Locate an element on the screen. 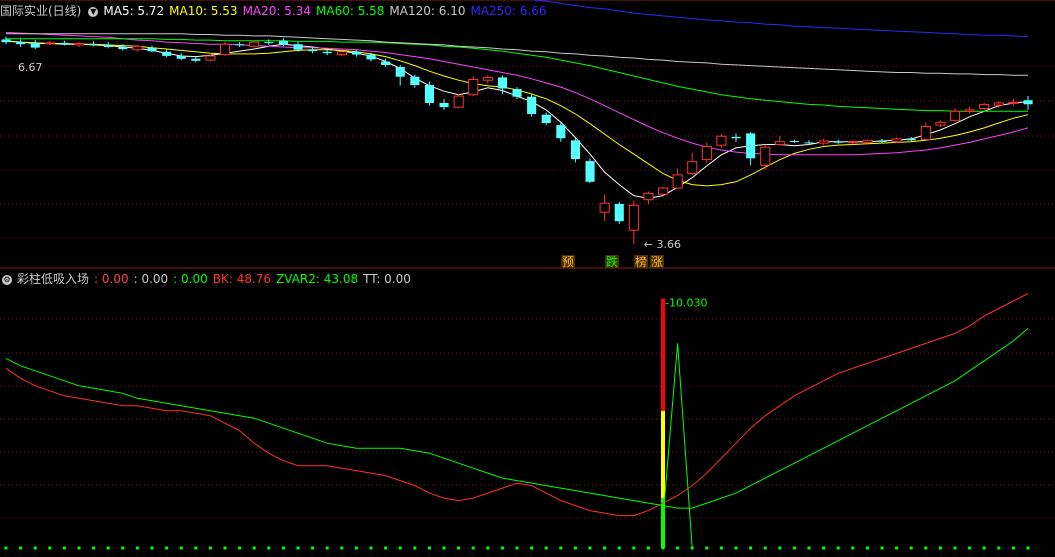  indicator-value-1: : 0.00 is located at coordinates (151, 279).